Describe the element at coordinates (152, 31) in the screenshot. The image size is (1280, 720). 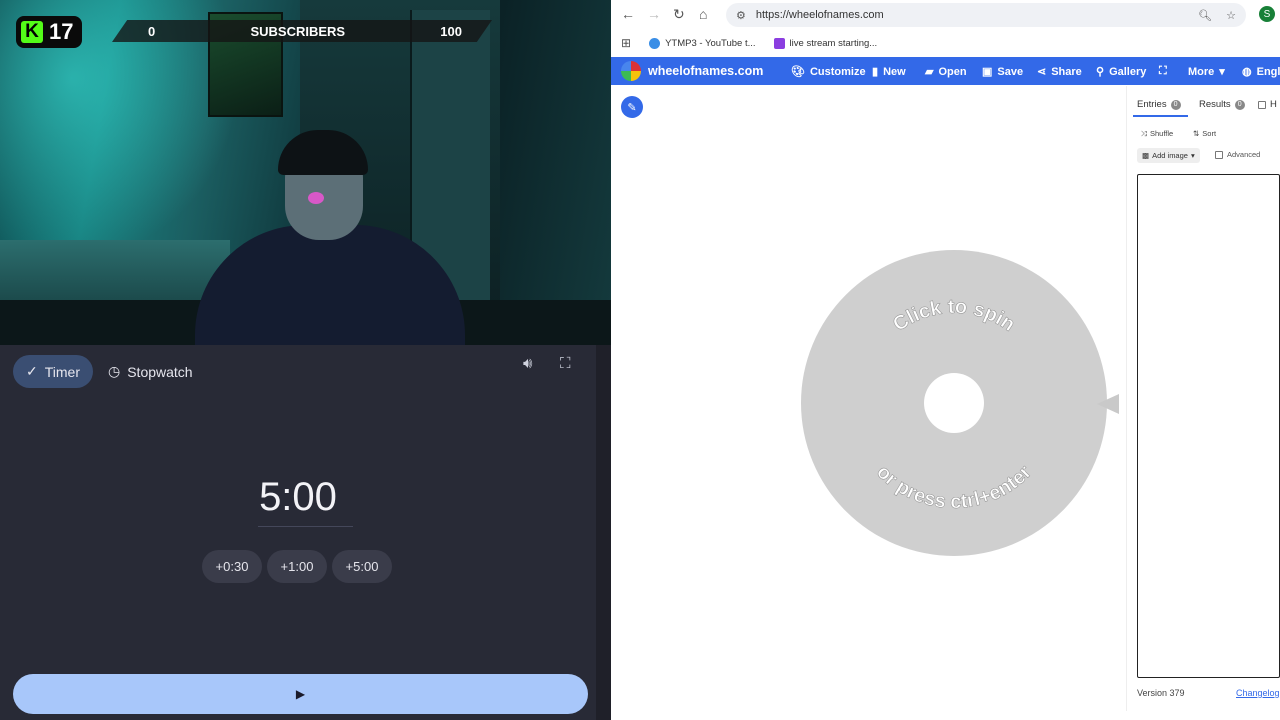
I see `goal-current: 0` at that location.